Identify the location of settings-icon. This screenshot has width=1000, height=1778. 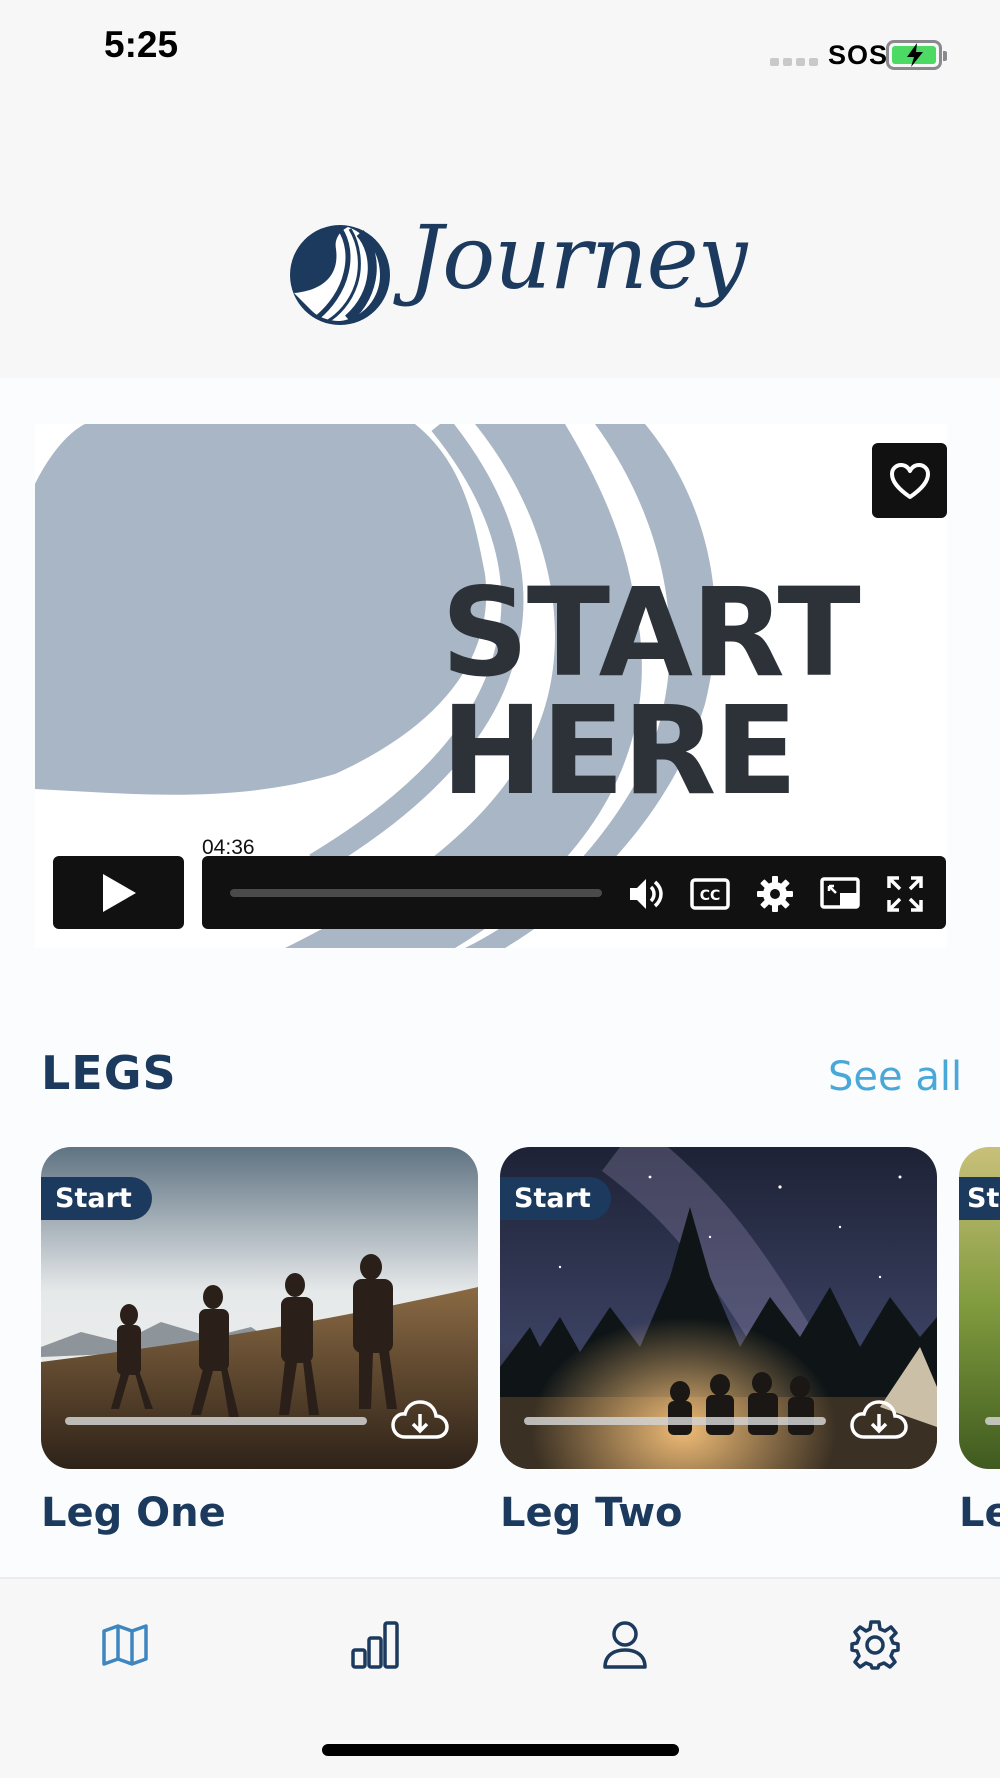
(775, 894).